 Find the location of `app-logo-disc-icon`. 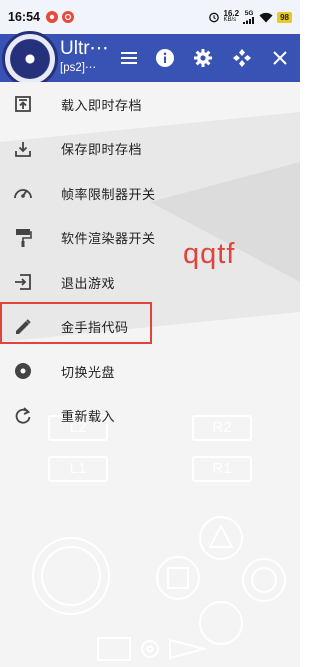

app-logo-disc-icon is located at coordinates (30, 59).